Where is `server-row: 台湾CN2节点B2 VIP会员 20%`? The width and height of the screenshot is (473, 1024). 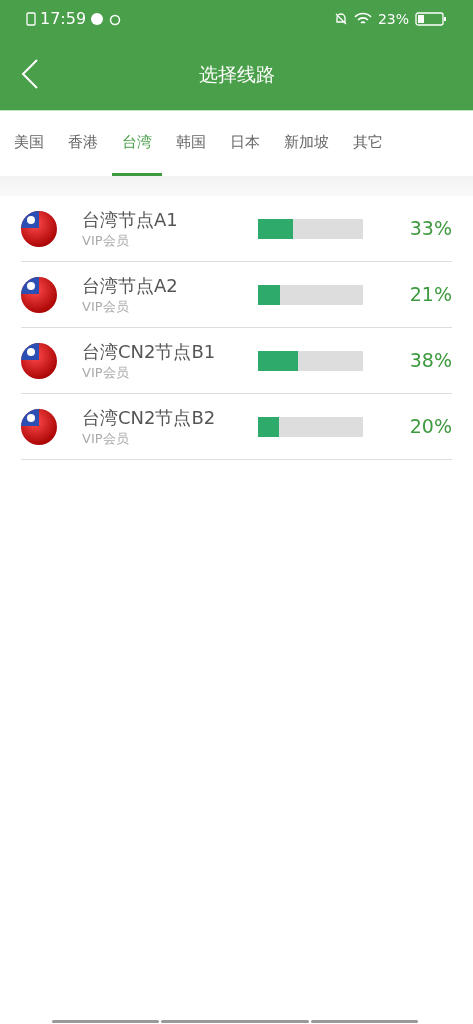 server-row: 台湾CN2节点B2 VIP会员 20% is located at coordinates (236, 427).